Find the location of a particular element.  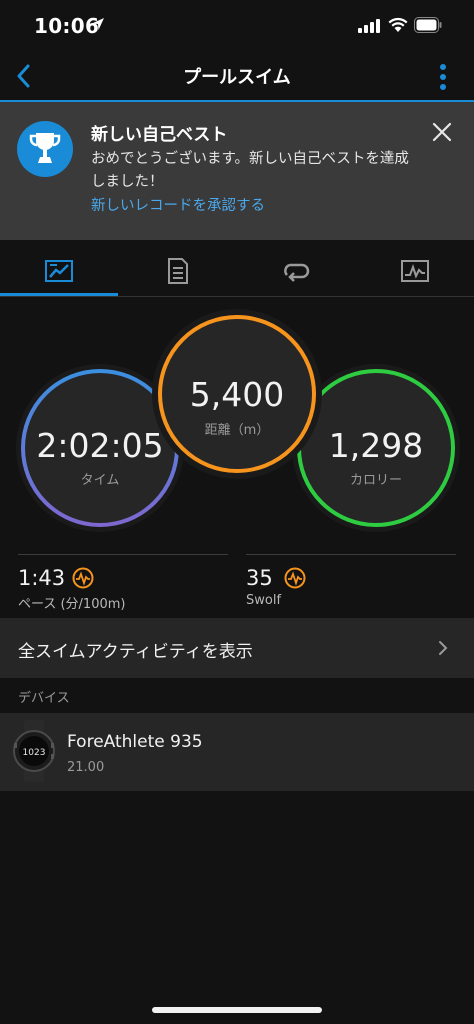

all-swim-activities-row: 全スイムアクティビティを表示 is located at coordinates (237, 648).